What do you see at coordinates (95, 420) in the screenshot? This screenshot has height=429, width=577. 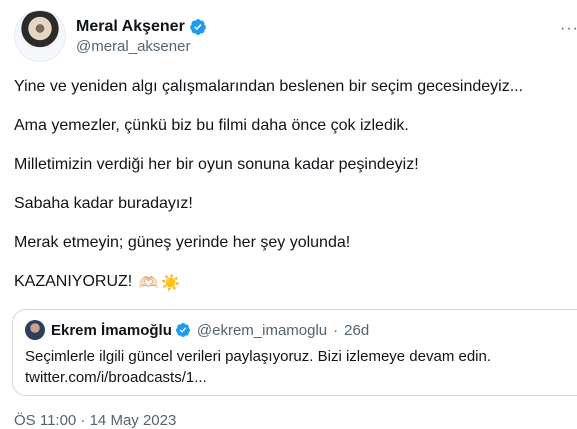 I see `tweet-timestamp: ÖS 11:00 · 14 May 2023` at bounding box center [95, 420].